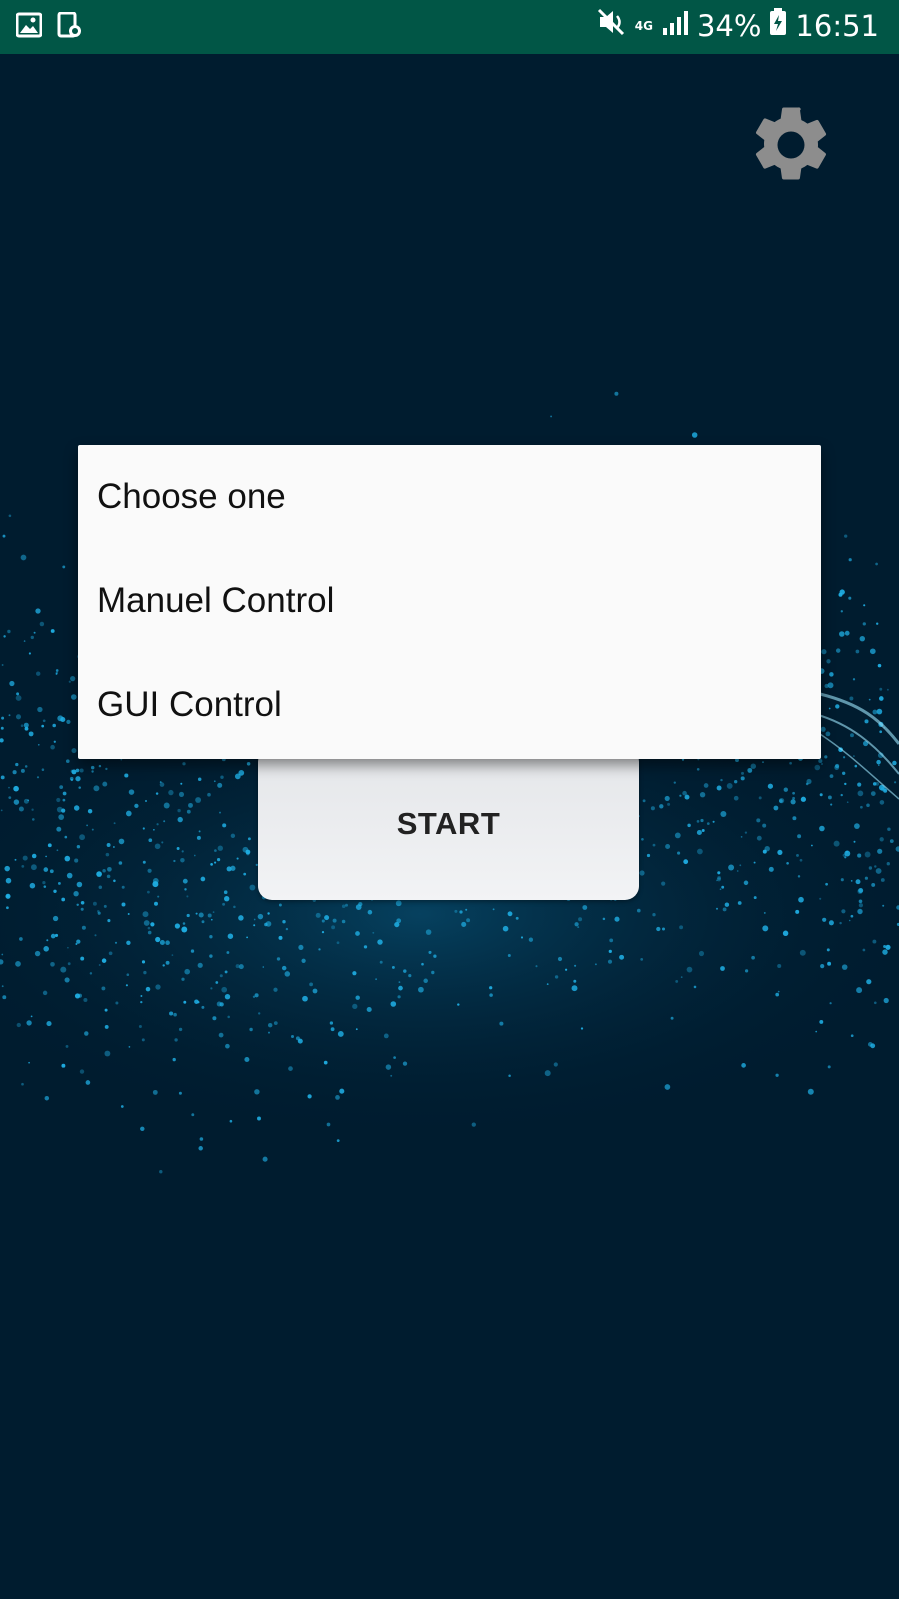 Image resolution: width=899 pixels, height=1599 pixels. I want to click on settings-button, so click(791, 145).